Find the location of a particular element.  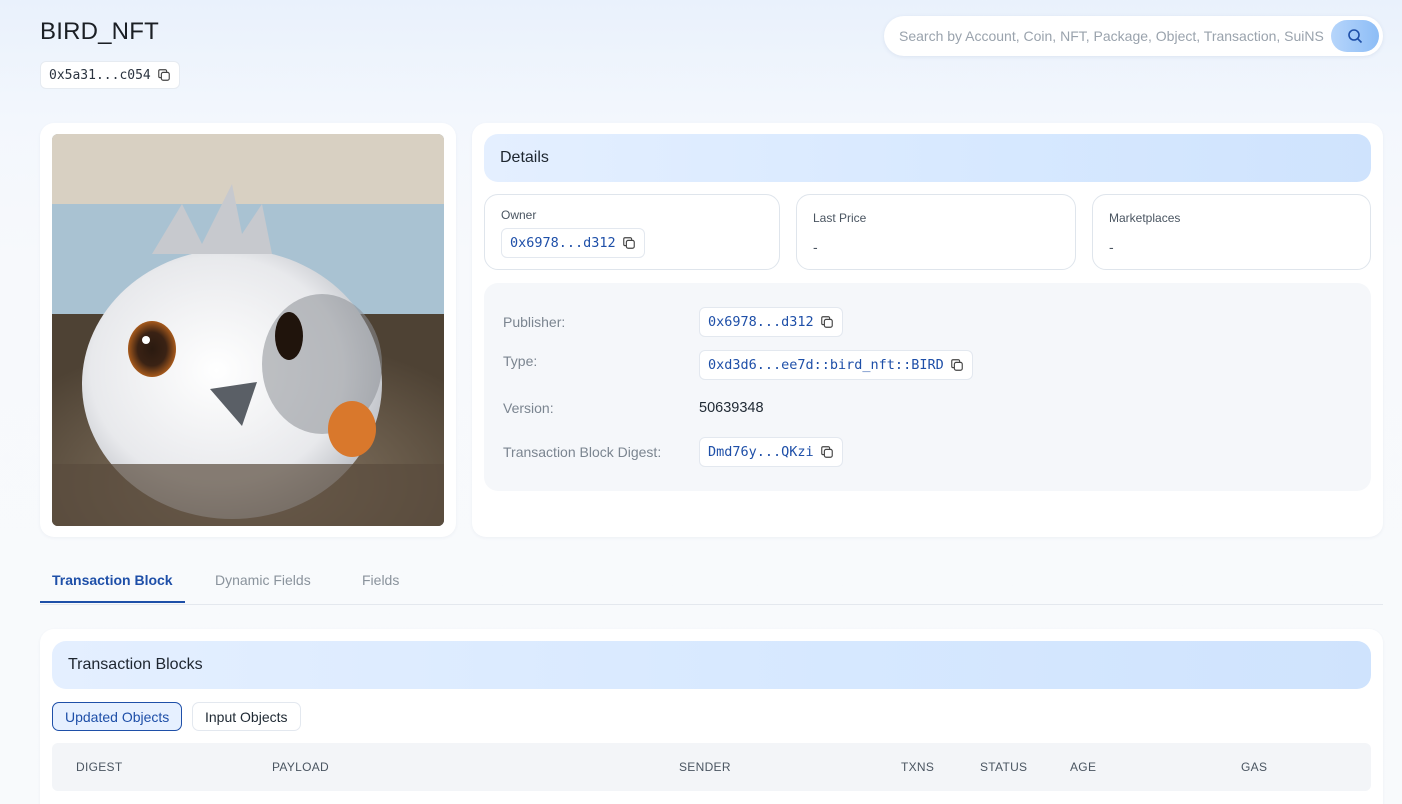

col-gas: GAS is located at coordinates (1254, 767).